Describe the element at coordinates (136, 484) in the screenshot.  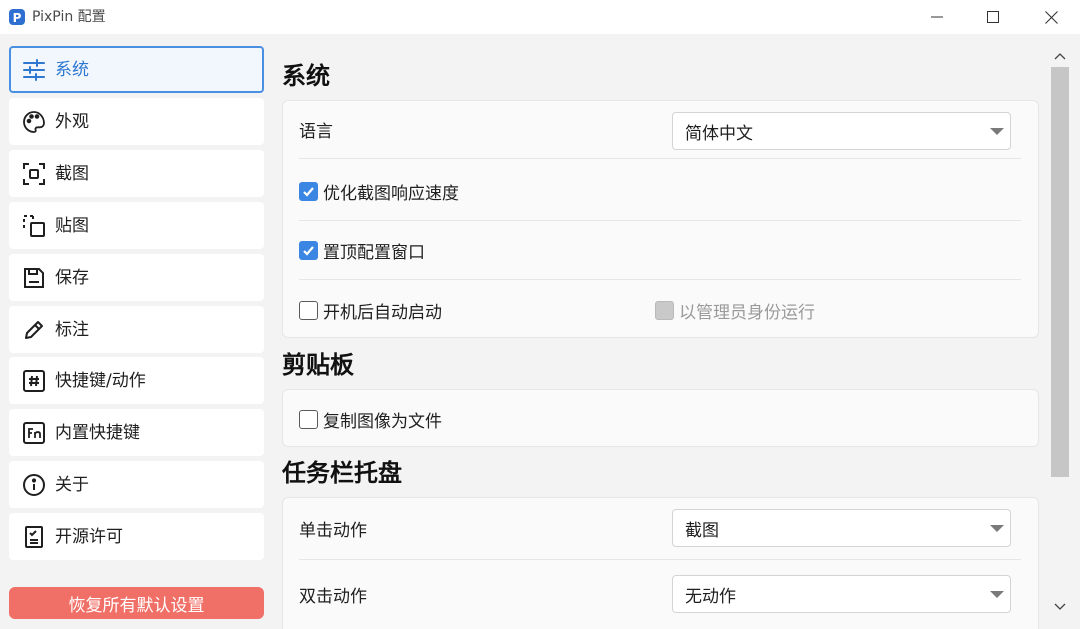
I see `sidebar-item-about: 关于` at that location.